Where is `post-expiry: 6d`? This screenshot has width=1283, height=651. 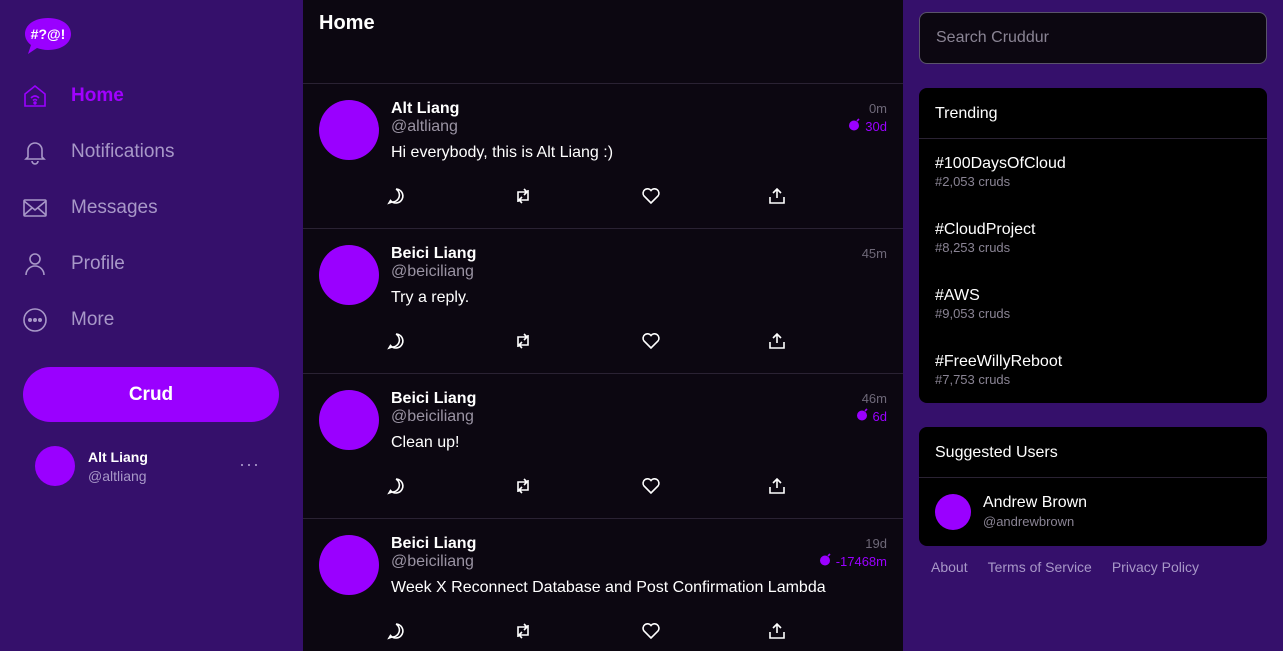
post-expiry: 6d is located at coordinates (871, 416).